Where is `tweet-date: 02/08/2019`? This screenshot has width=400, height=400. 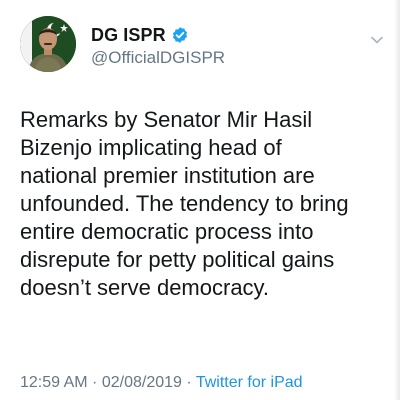 tweet-date: 02/08/2019 is located at coordinates (142, 382).